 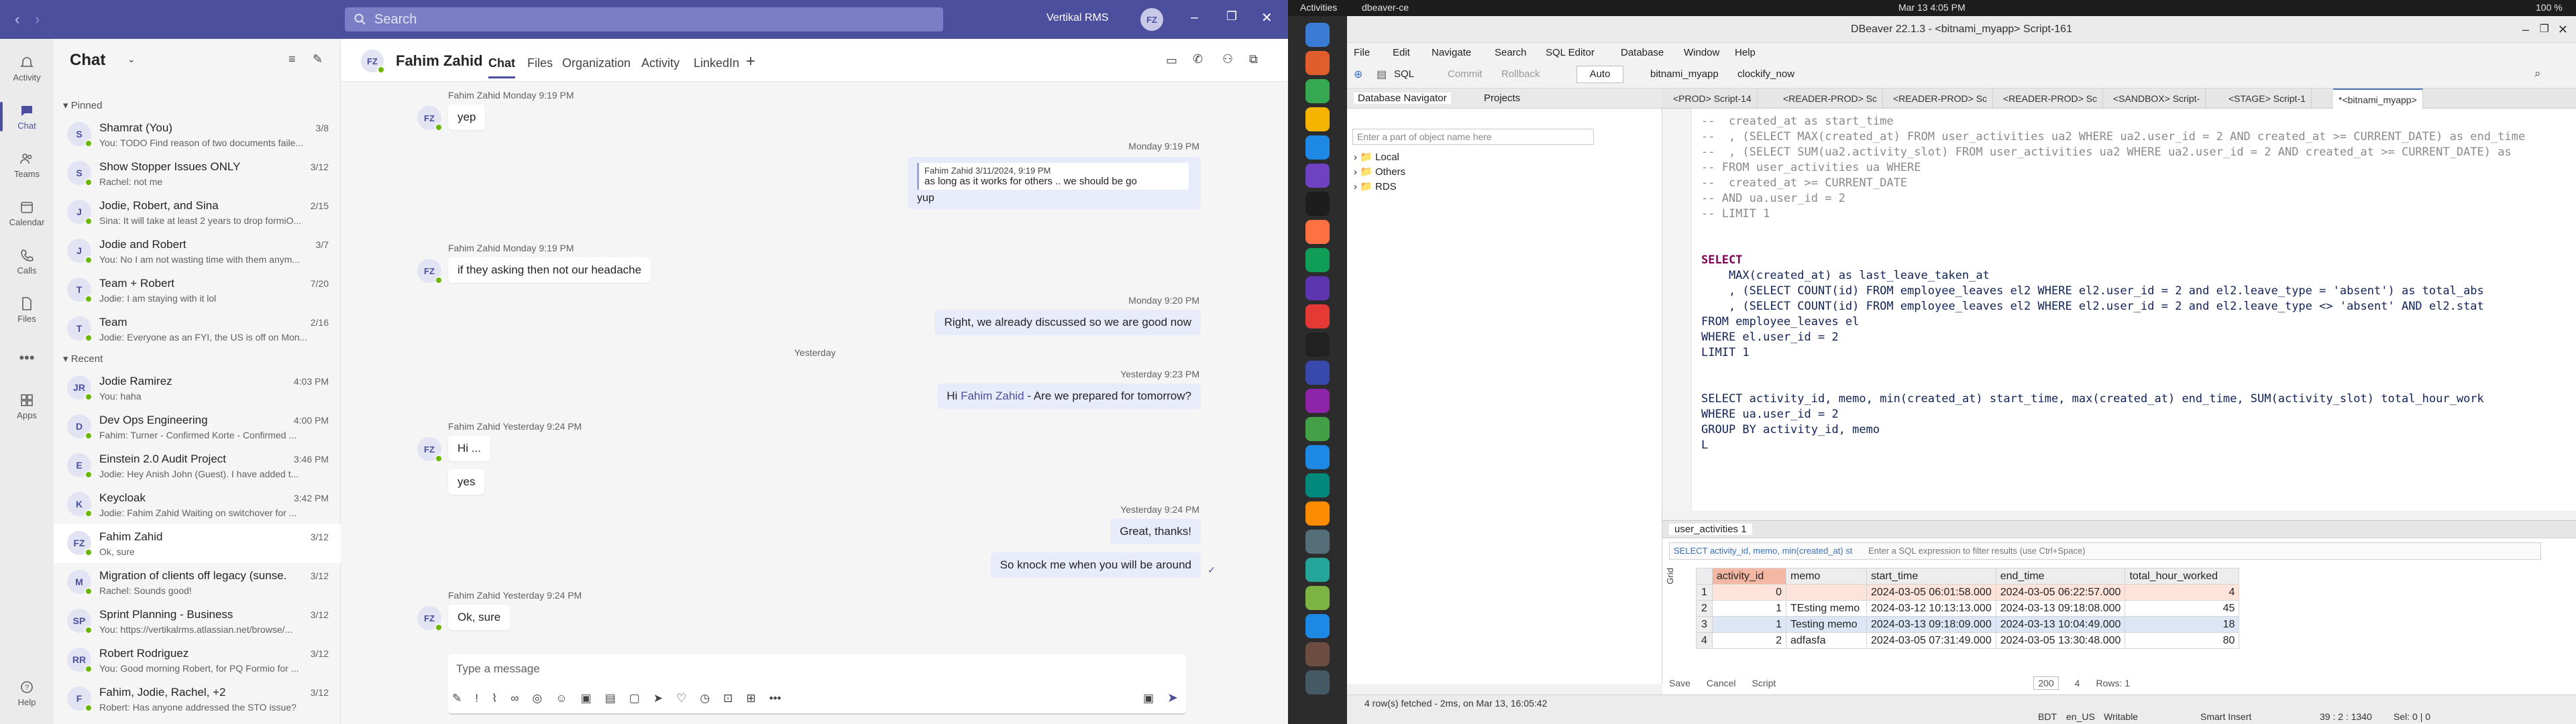 I want to click on filter-icon: ≡, so click(x=292, y=59).